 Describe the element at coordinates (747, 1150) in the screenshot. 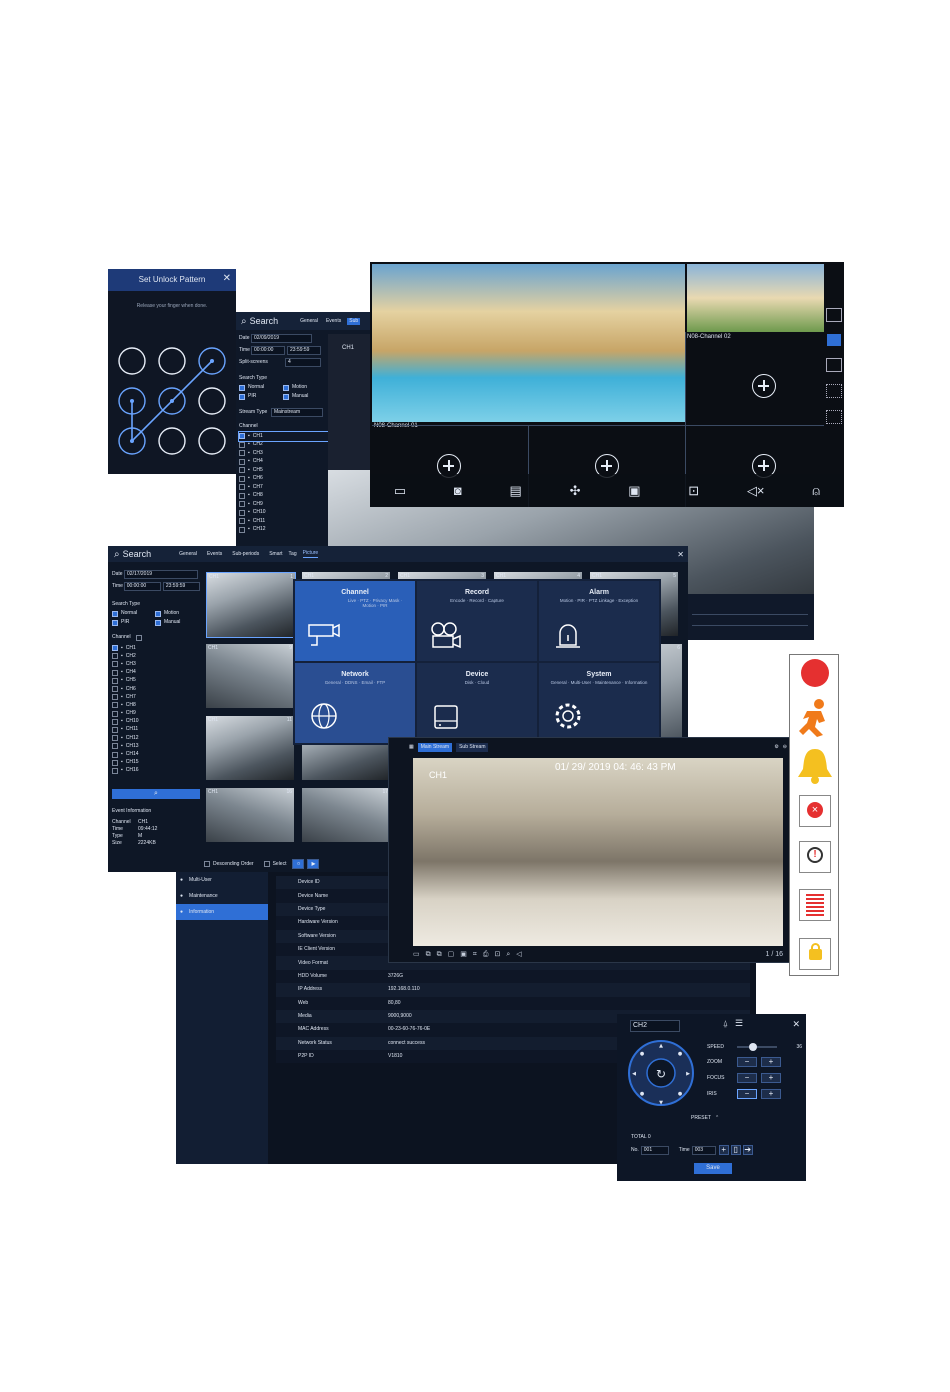

I see `goto-icon: ➔` at that location.